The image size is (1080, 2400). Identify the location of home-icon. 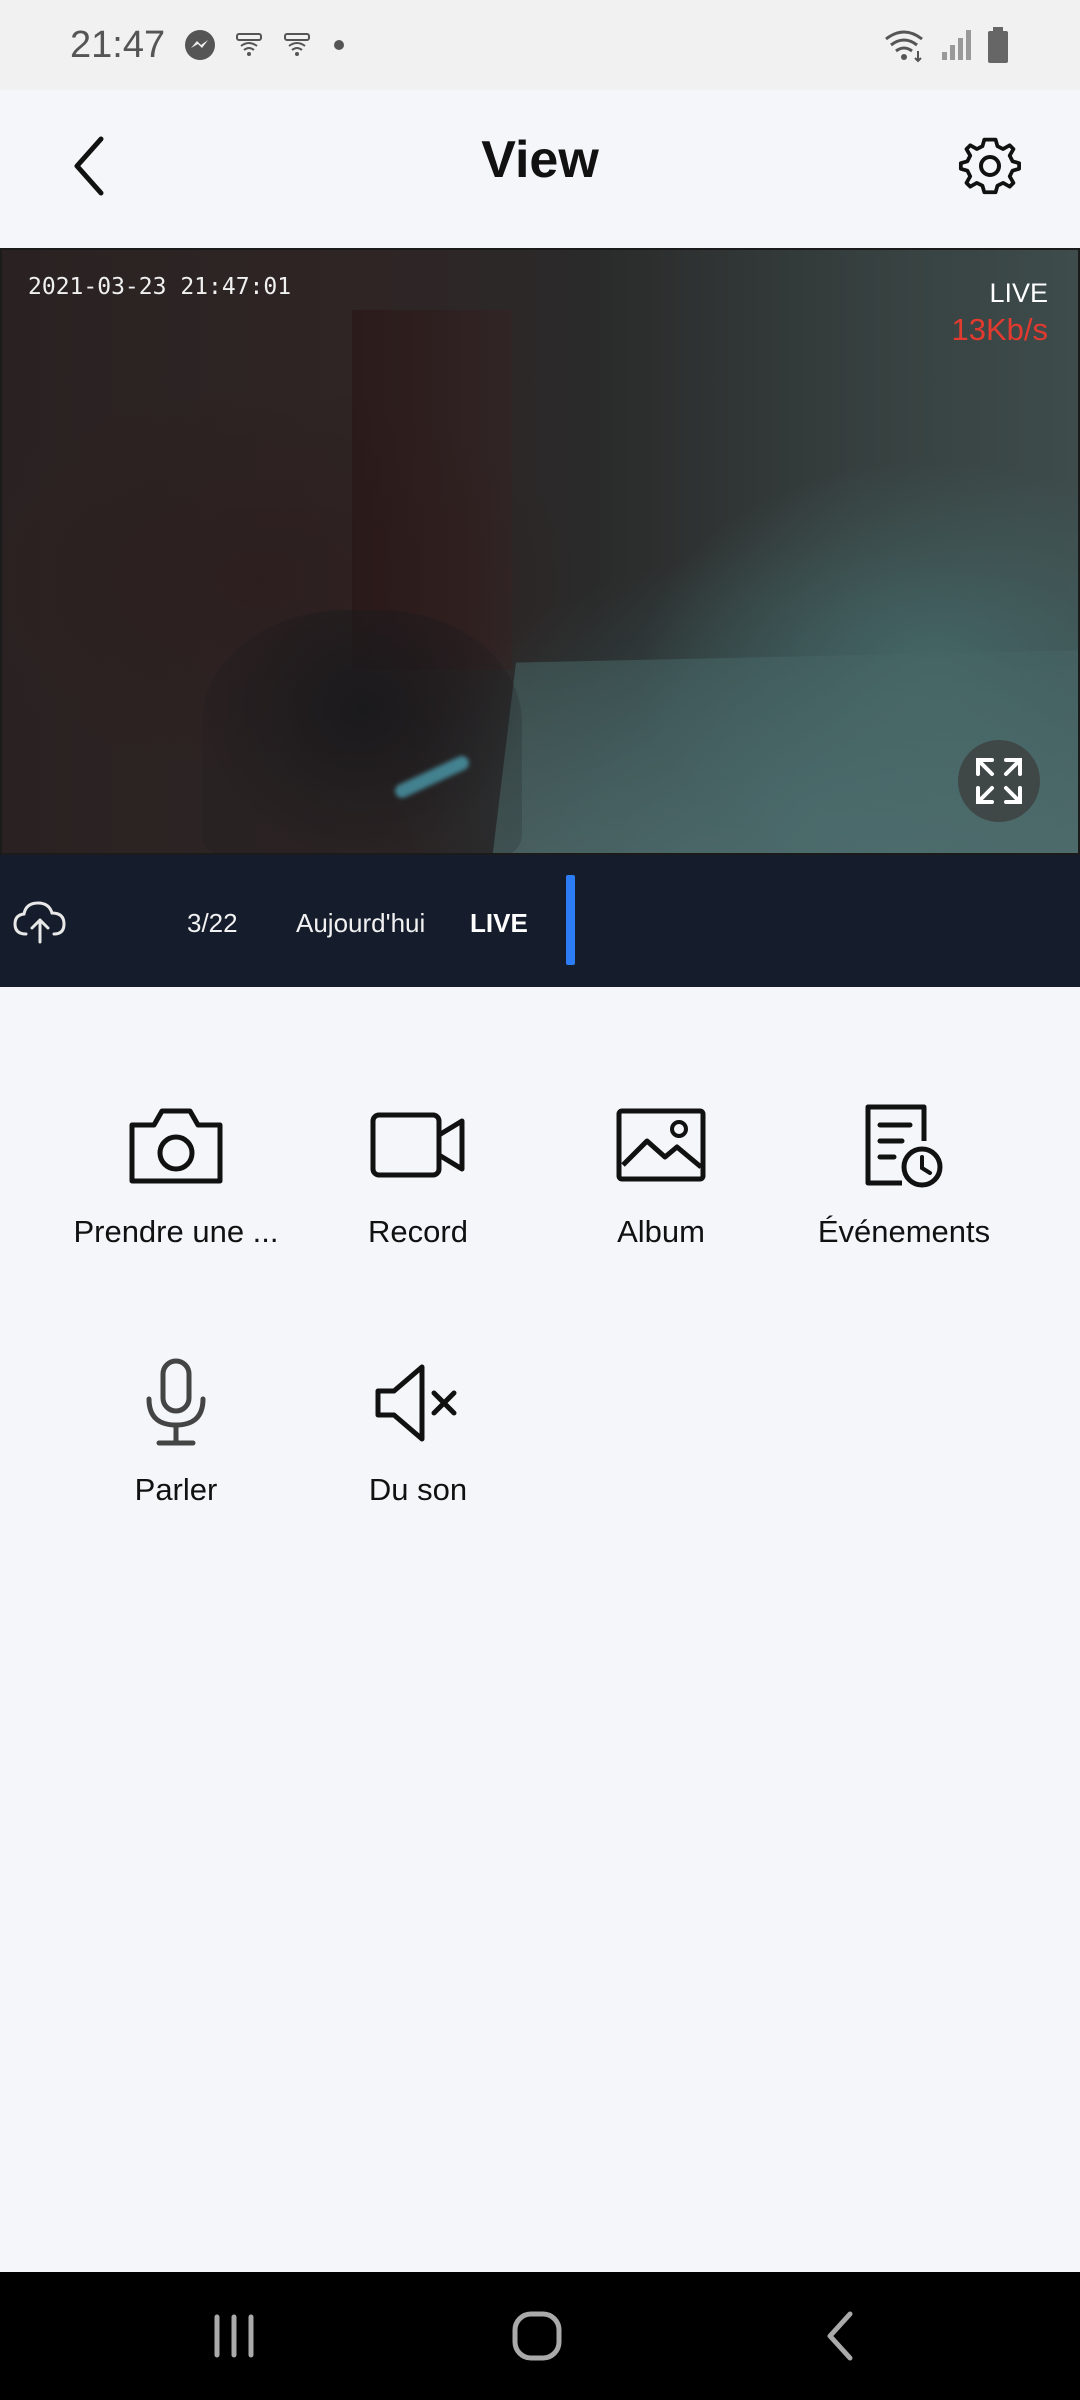
(537, 2336).